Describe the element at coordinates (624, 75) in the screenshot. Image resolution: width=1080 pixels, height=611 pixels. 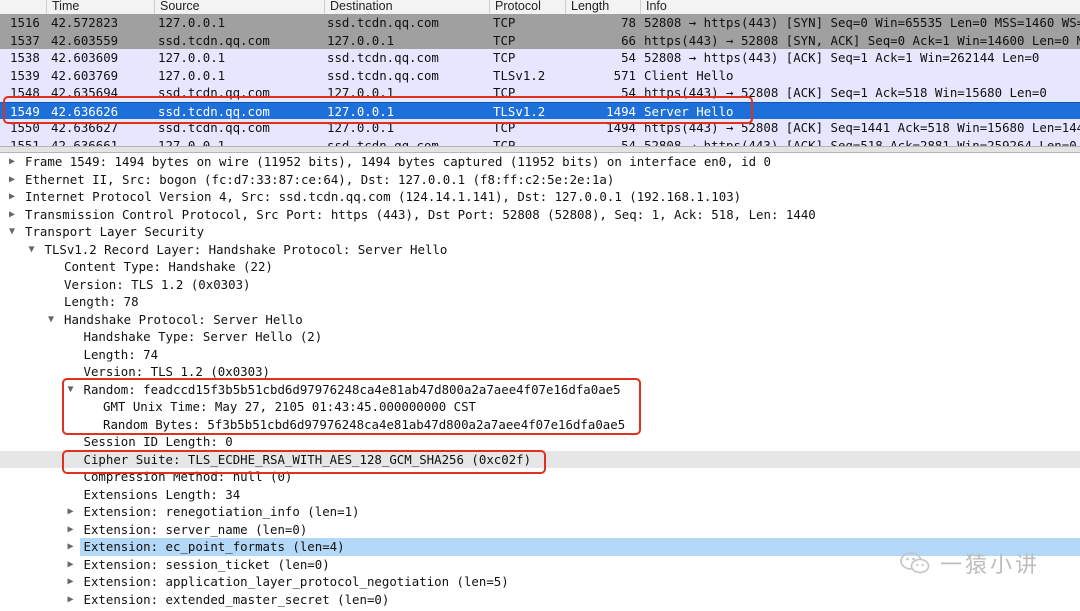
I see `packet-cell-len: 571` at that location.